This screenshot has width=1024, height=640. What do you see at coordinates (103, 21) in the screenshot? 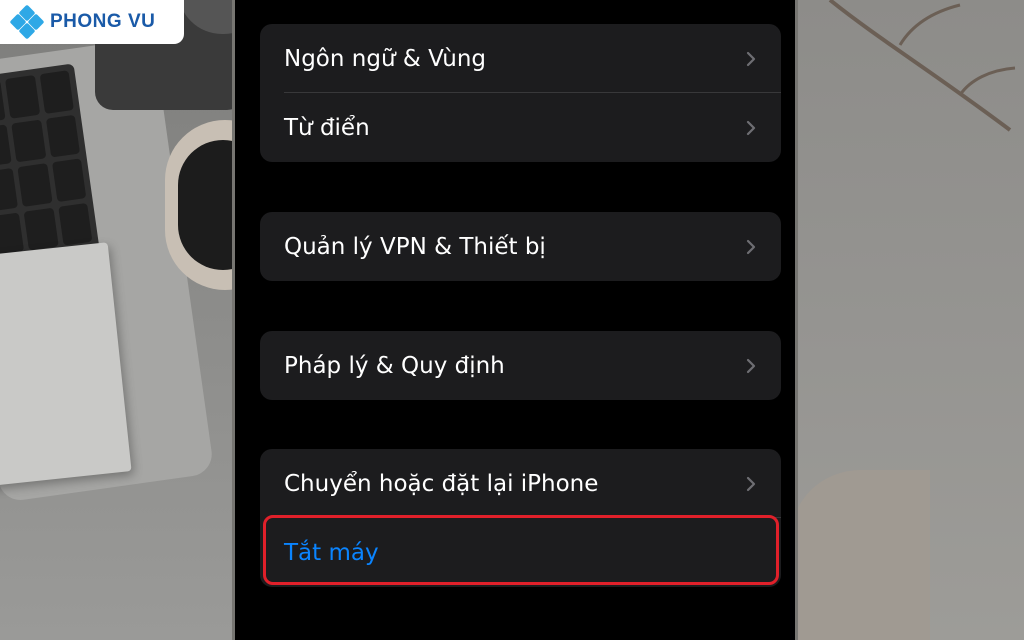
I see `logo-text: PHONG VU` at bounding box center [103, 21].